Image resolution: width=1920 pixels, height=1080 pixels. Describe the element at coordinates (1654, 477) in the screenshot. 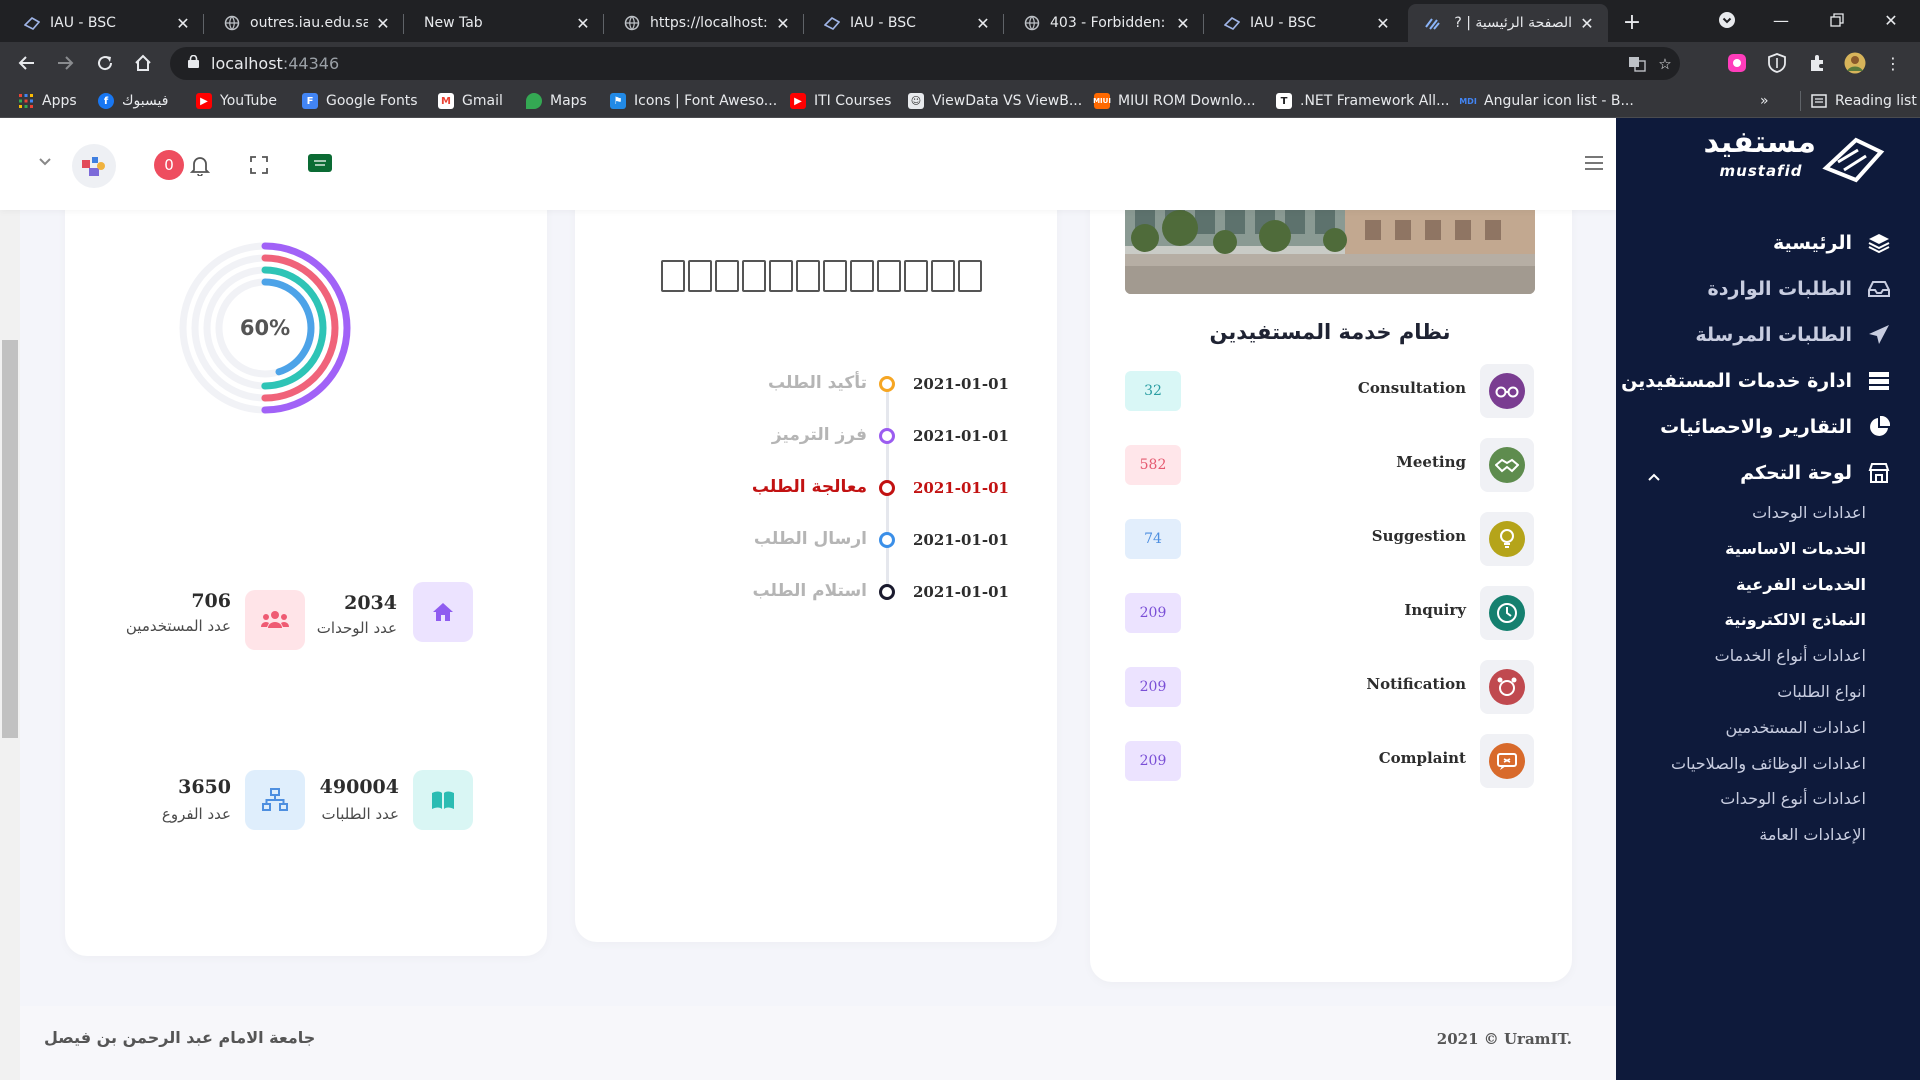

I see `collapse-chevron-up-icon` at that location.